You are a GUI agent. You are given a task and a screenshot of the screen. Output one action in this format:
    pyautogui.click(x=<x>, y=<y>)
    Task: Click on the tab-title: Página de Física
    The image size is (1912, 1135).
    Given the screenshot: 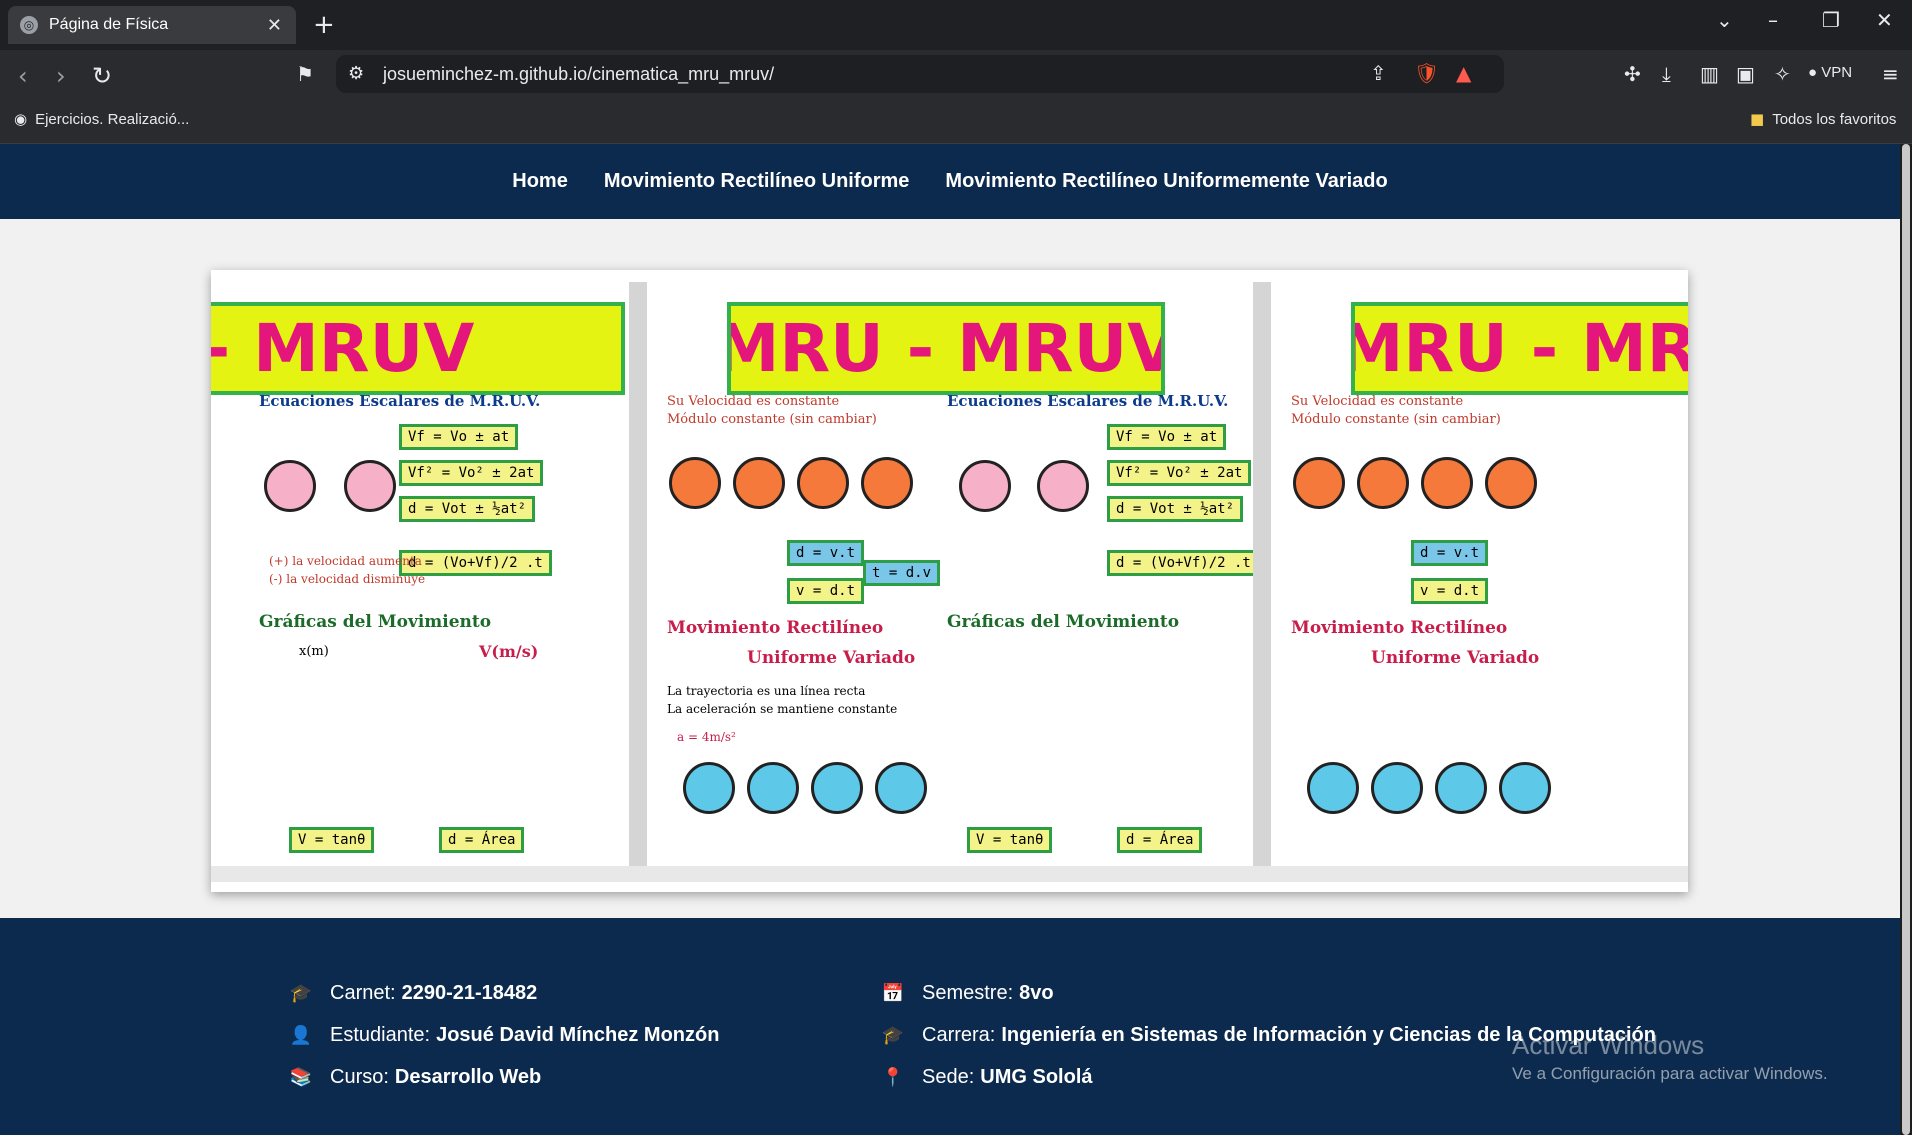 What is the action you would take?
    pyautogui.click(x=109, y=24)
    